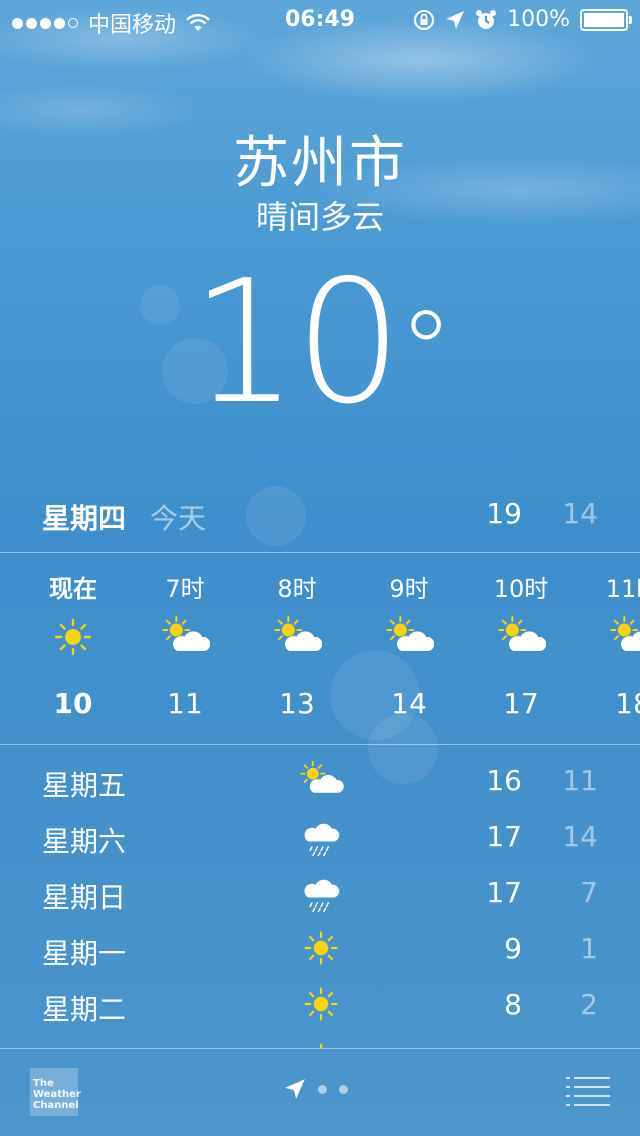 The width and height of the screenshot is (640, 1136). I want to click on city-list-icon, so click(588, 1091).